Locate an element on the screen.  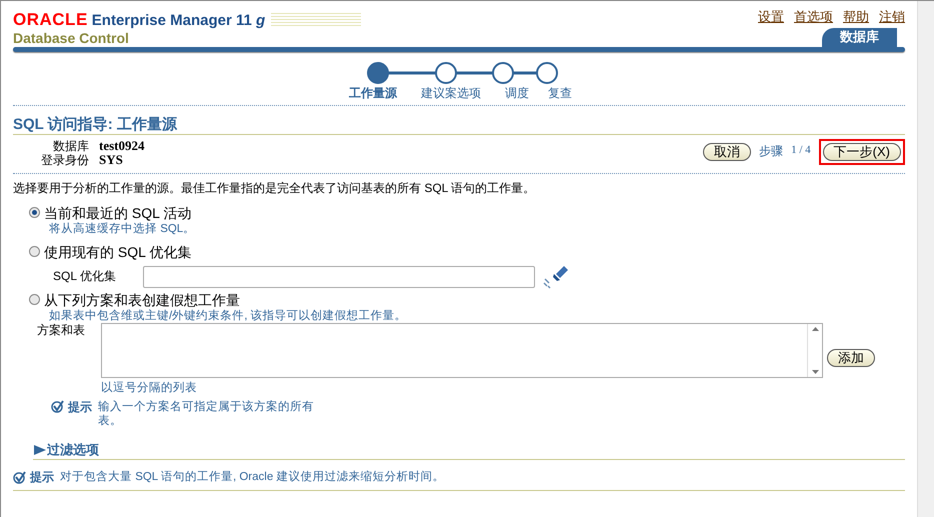
option-hint: 将从高速缓存中选择 SQL。 is located at coordinates (122, 229).